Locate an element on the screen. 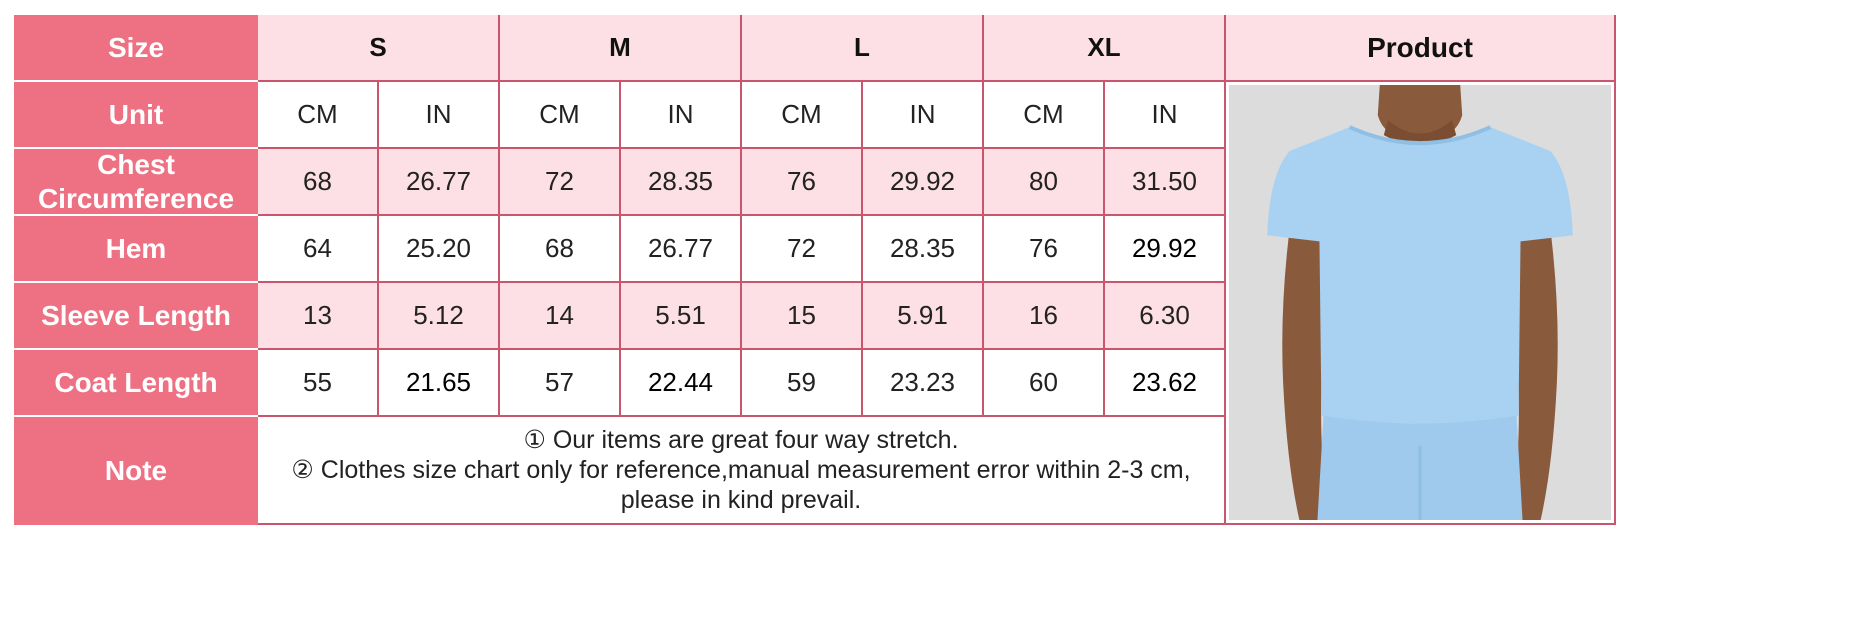 The image size is (1864, 640). sleeve-header: Sleeve Length is located at coordinates (136, 316).